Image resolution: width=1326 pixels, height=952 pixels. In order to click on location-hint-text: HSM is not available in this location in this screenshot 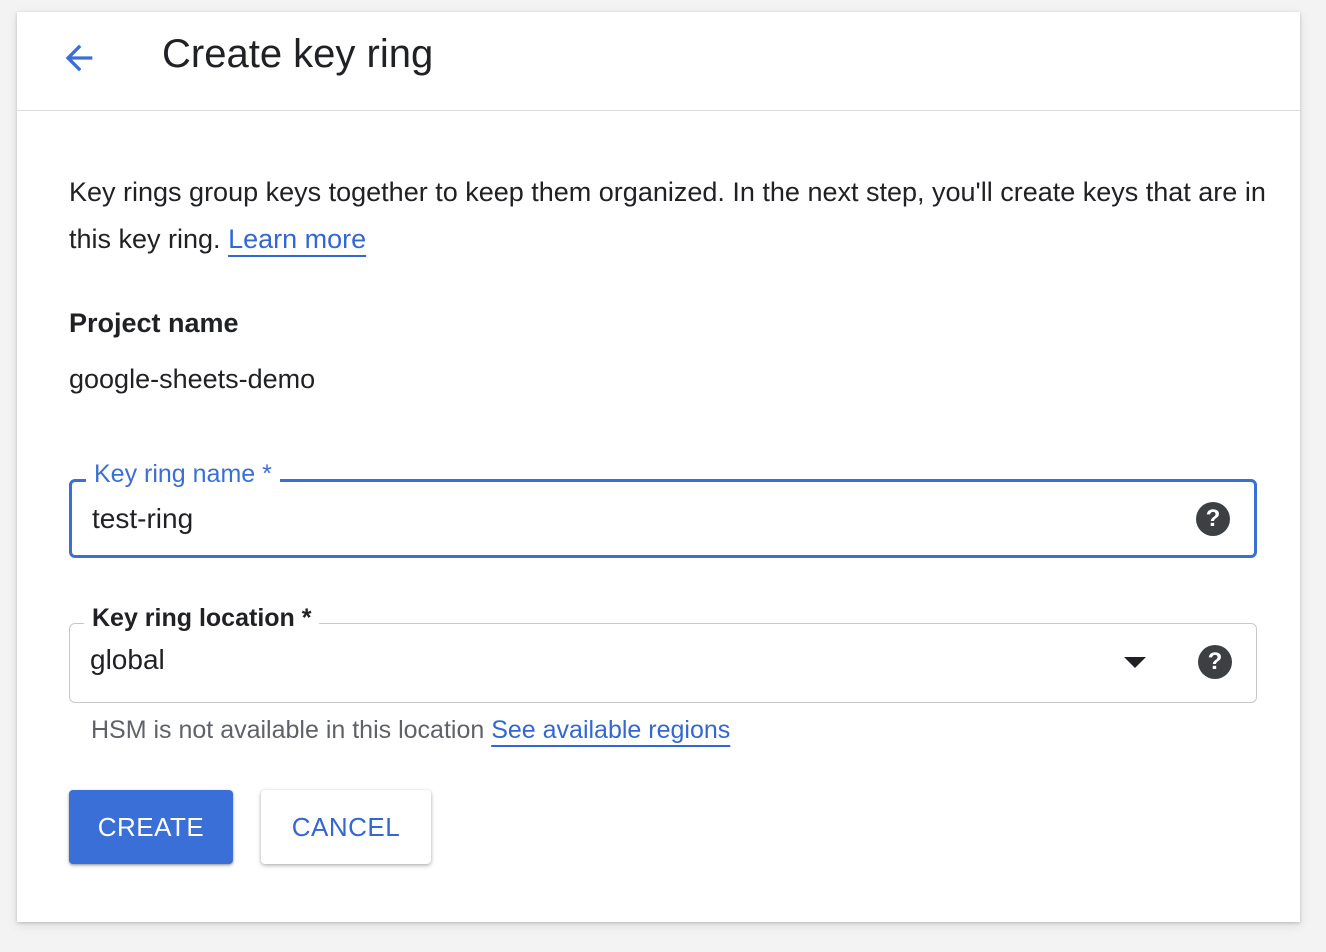, I will do `click(288, 730)`.